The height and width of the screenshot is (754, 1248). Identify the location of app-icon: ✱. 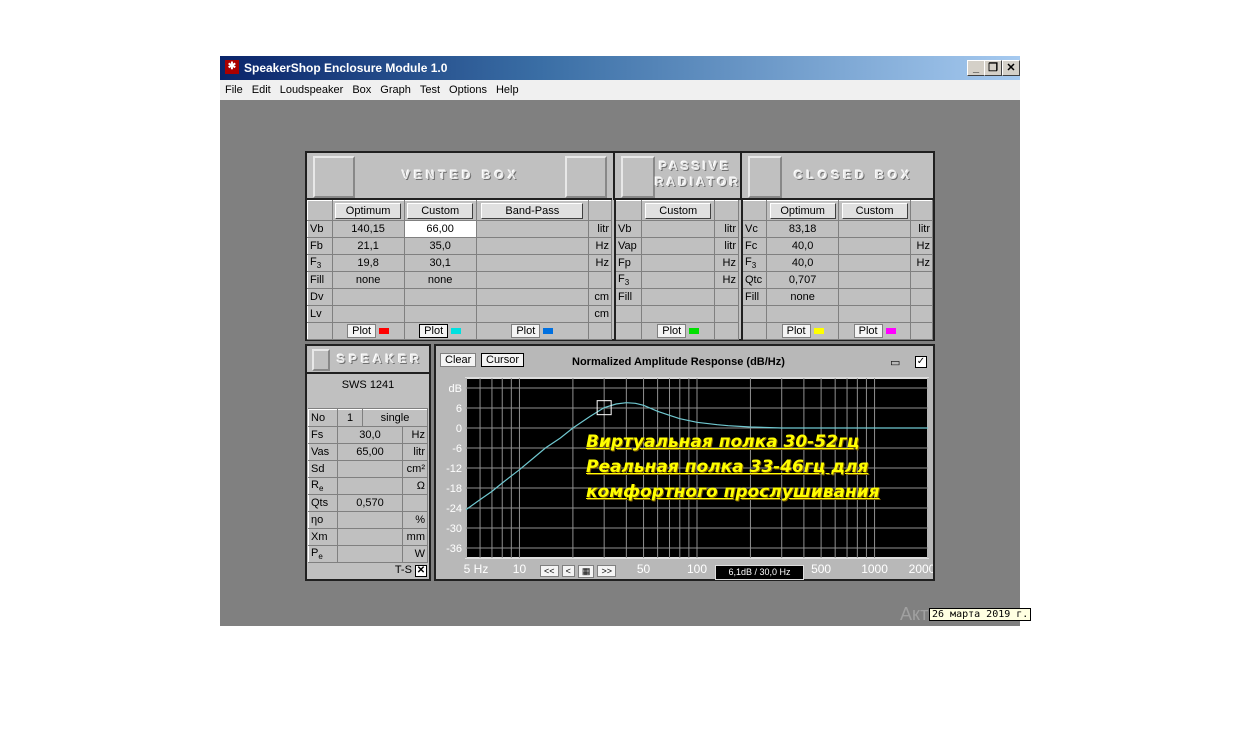
(232, 67).